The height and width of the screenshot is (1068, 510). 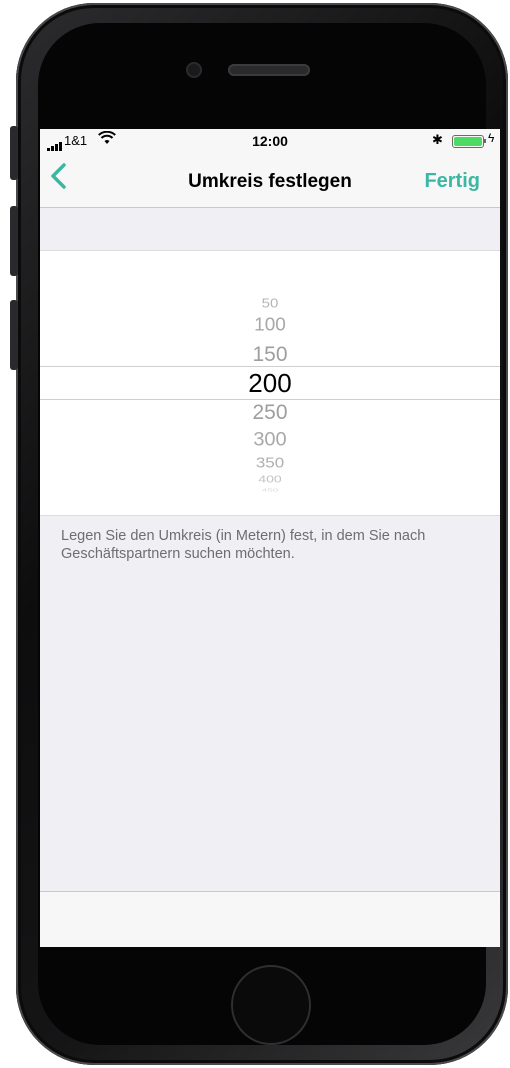 I want to click on front-camera, so click(x=194, y=70).